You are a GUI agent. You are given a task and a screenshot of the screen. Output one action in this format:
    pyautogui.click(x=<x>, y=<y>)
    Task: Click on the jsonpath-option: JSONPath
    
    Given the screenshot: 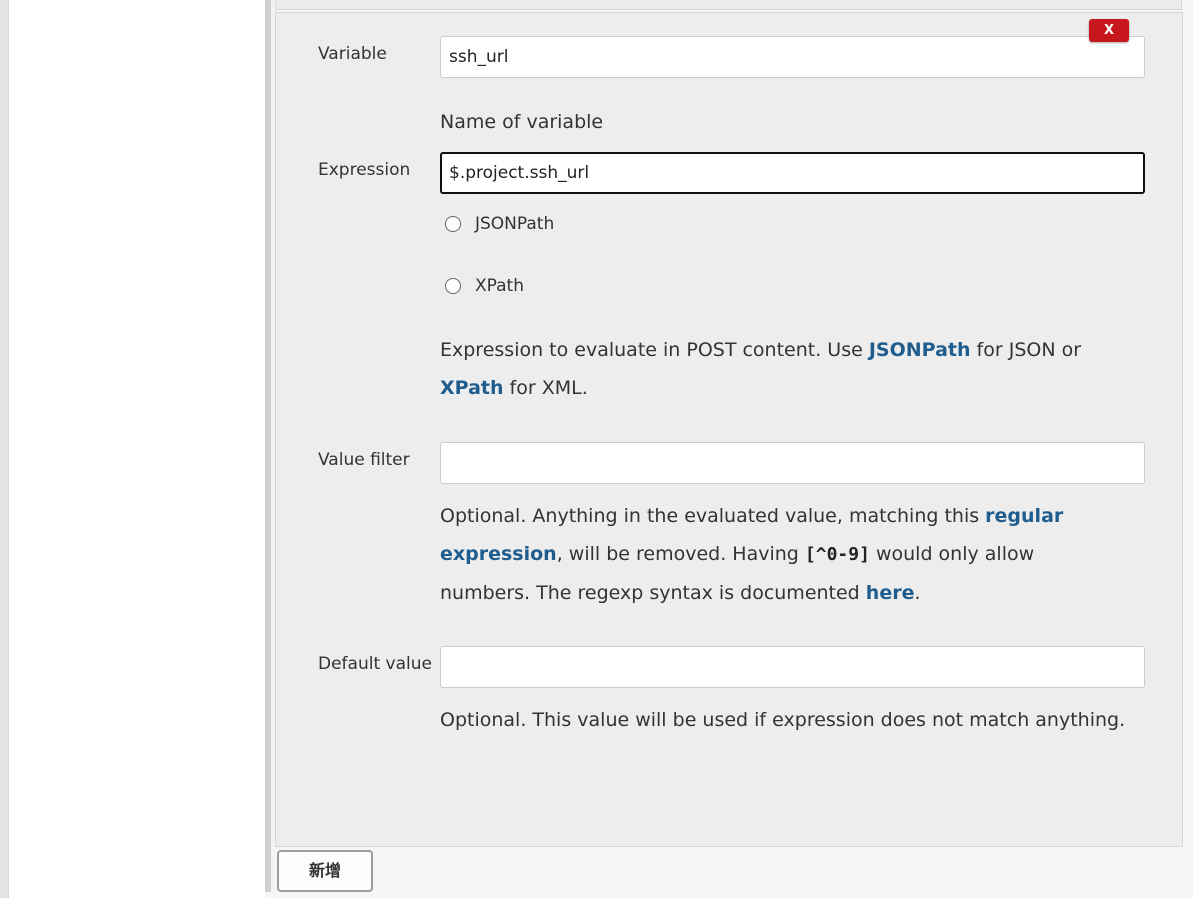 What is the action you would take?
    pyautogui.click(x=499, y=224)
    